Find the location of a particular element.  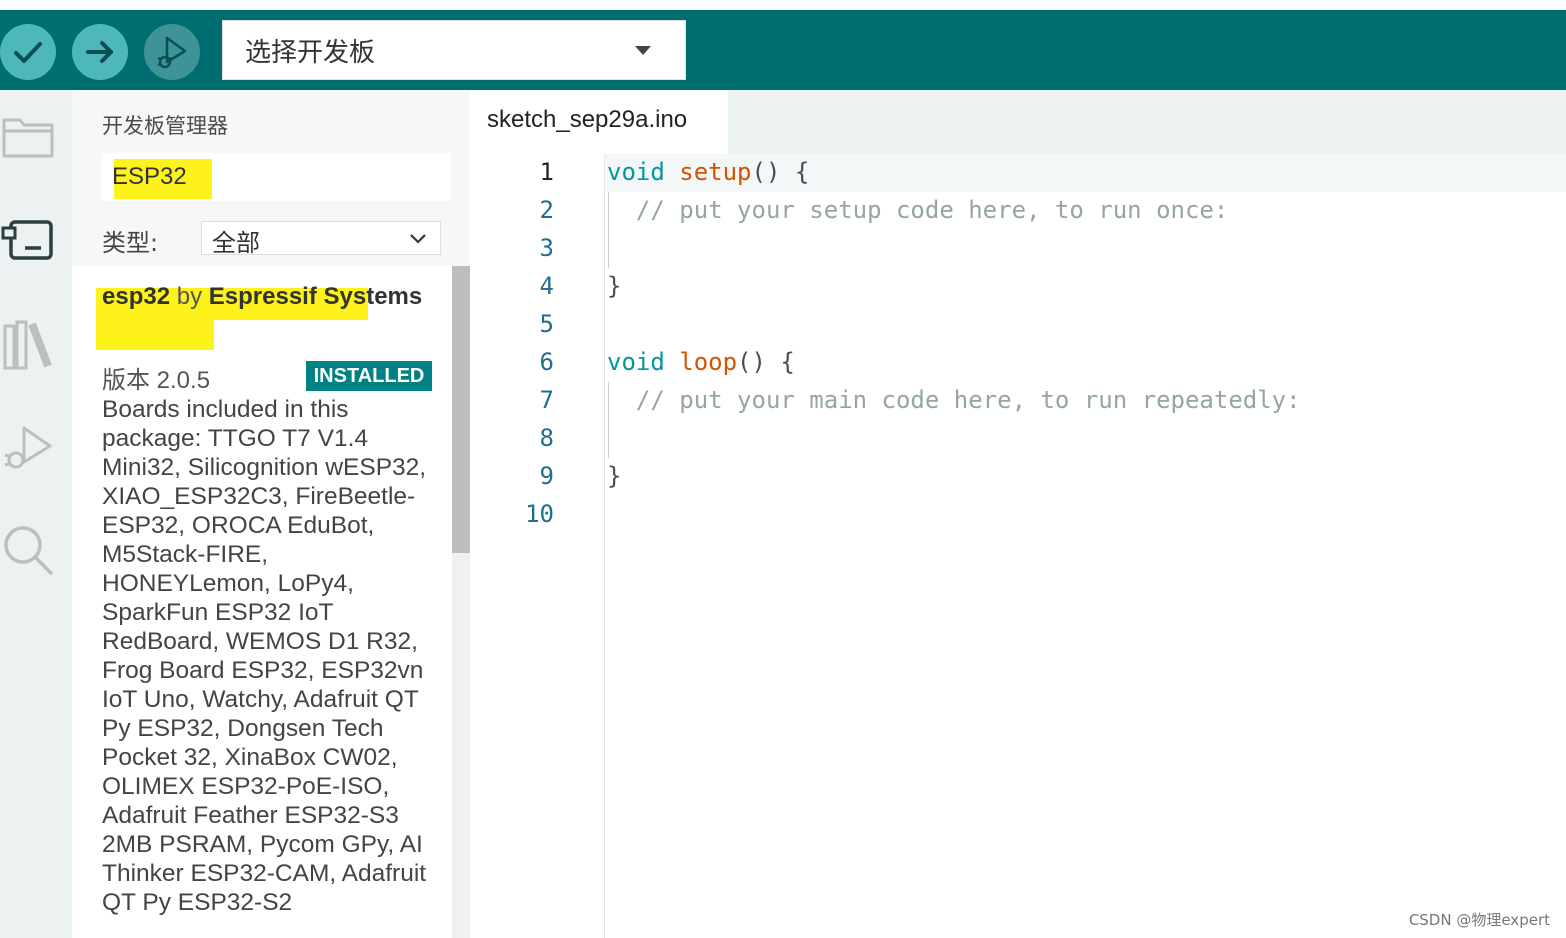

line-number-gutter: 1 2 3 4 5 6 7 8 9 10 is located at coordinates (537, 546).